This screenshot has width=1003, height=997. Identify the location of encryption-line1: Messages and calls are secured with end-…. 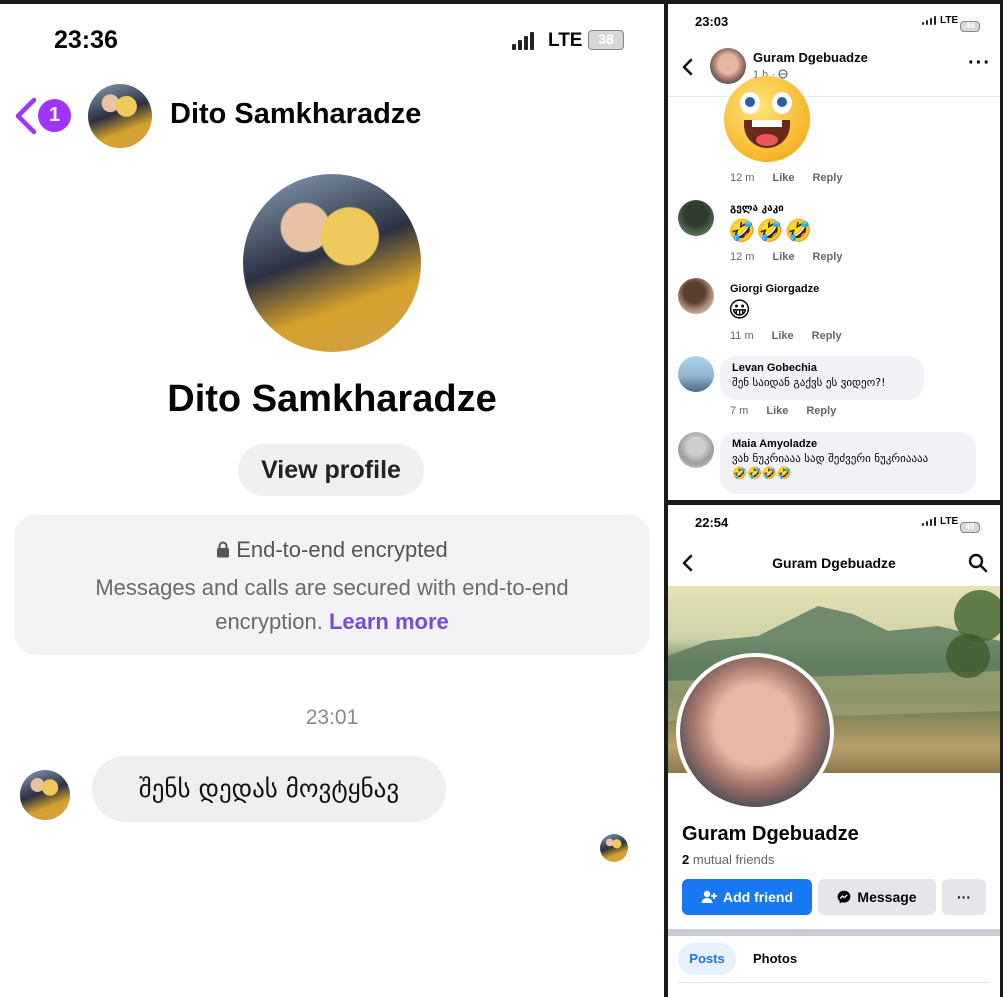
(332, 587).